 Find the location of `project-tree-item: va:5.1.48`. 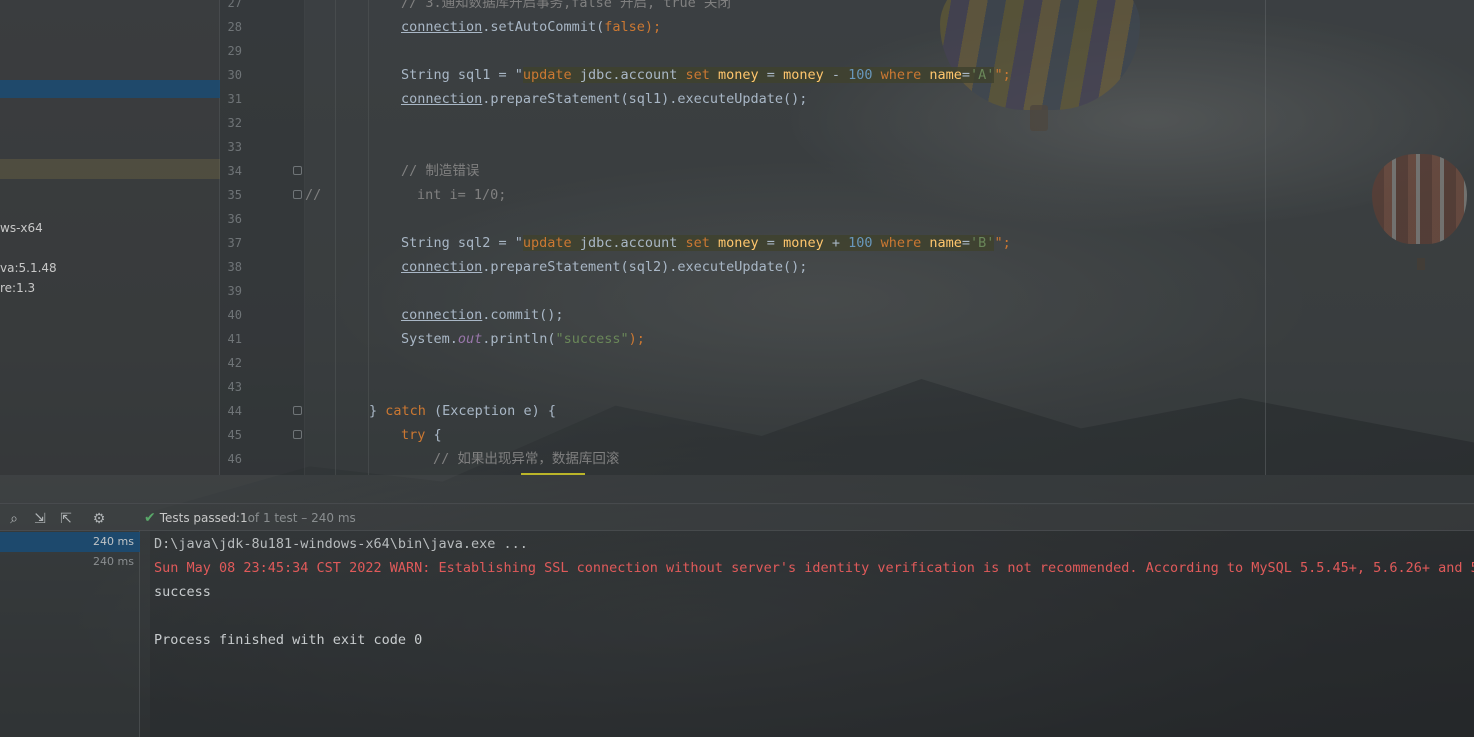

project-tree-item: va:5.1.48 is located at coordinates (28, 268).